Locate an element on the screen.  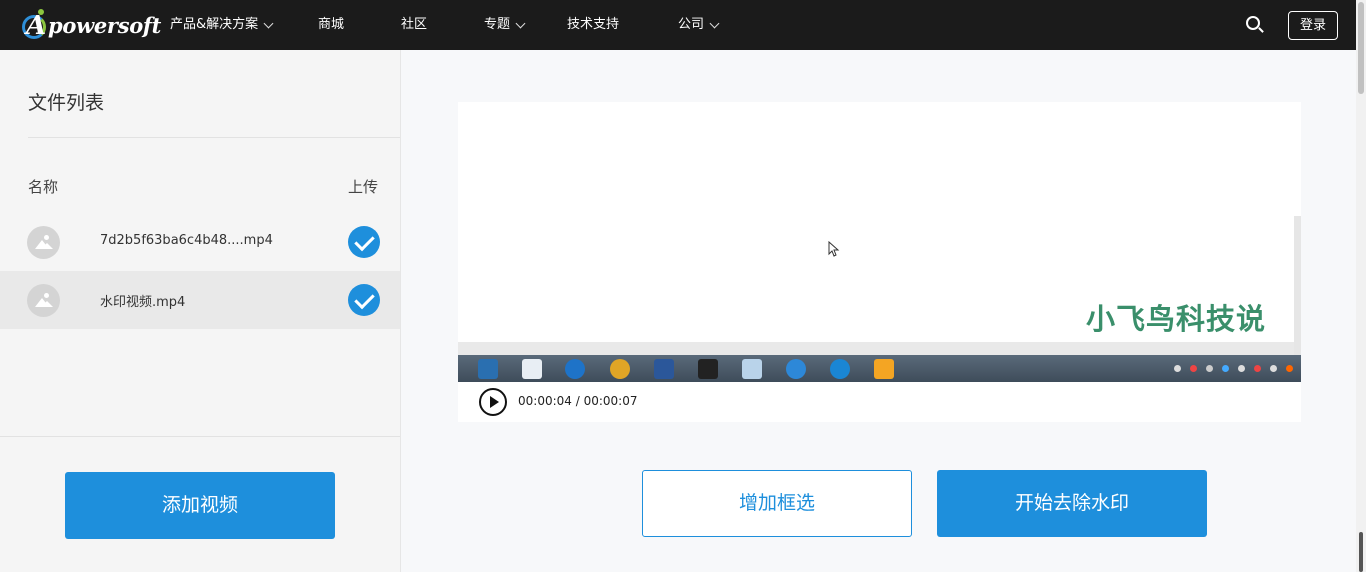
home-icon is located at coordinates (532, 369).